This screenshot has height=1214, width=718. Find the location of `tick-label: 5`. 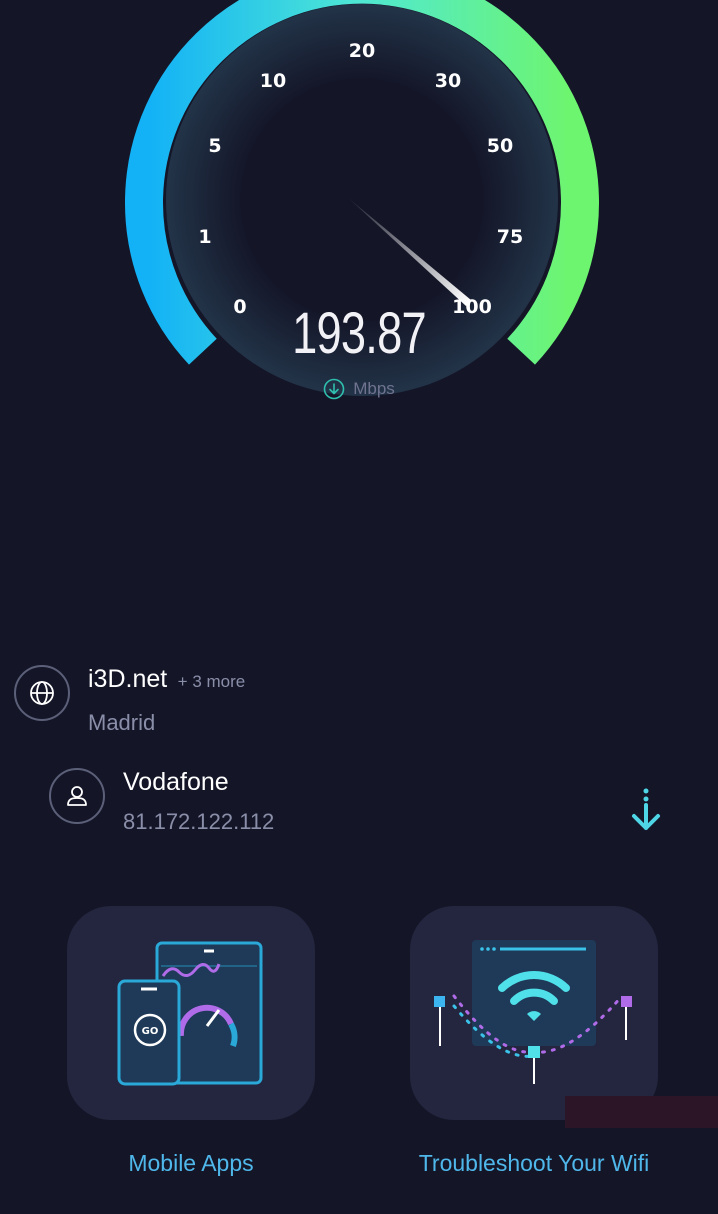

tick-label: 5 is located at coordinates (214, 146).